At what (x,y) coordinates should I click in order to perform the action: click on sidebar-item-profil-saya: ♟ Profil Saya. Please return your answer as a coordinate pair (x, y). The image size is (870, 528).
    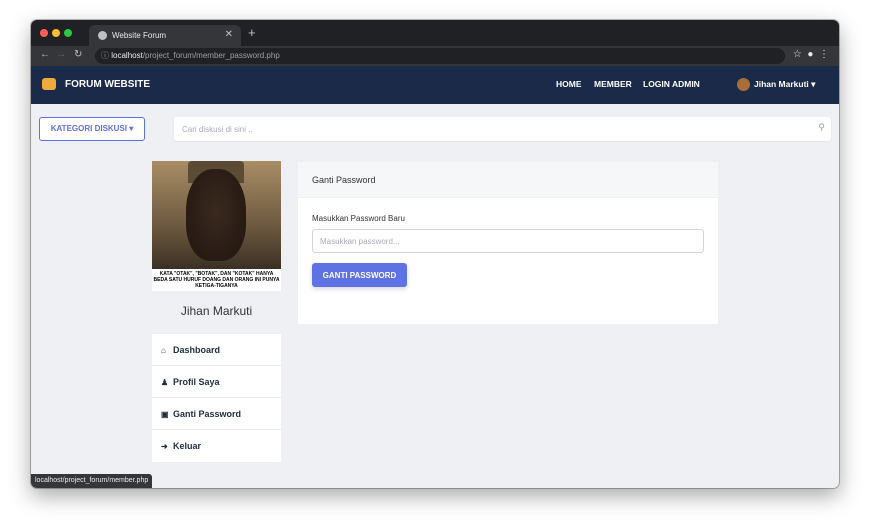
    Looking at the image, I should click on (216, 382).